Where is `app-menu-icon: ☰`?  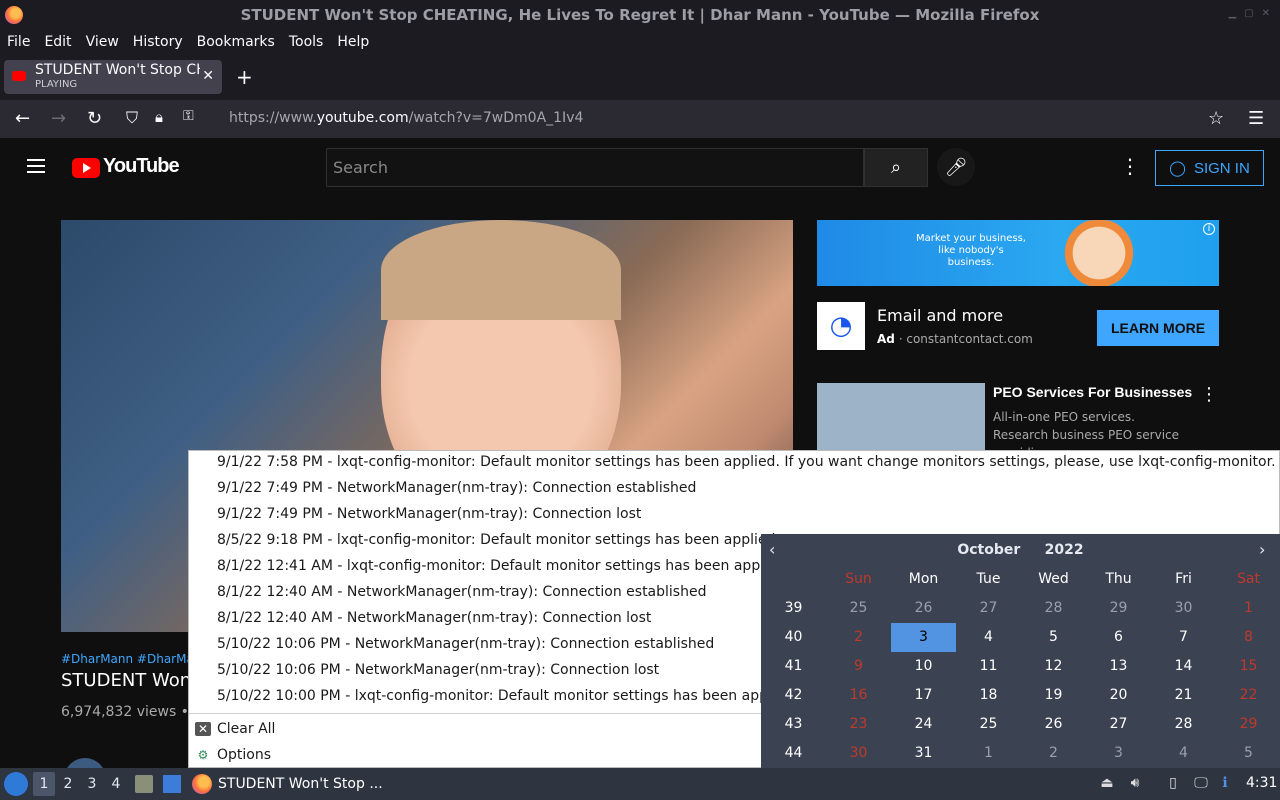
app-menu-icon: ☰ is located at coordinates (1256, 118).